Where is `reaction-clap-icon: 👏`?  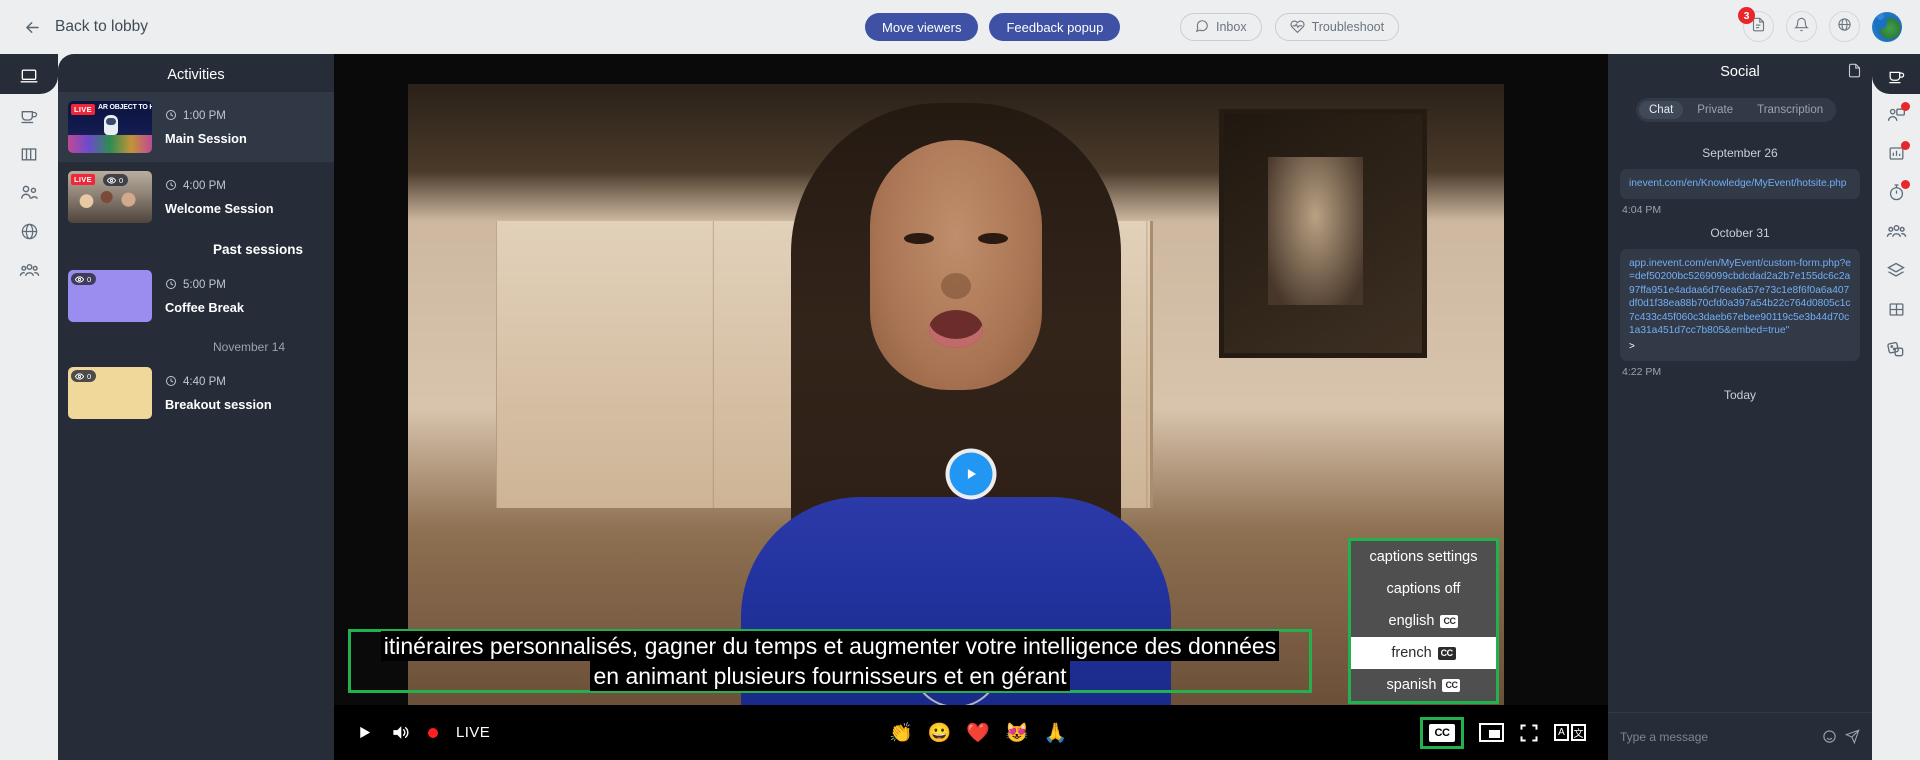
reaction-clap-icon: 👏 is located at coordinates (901, 733).